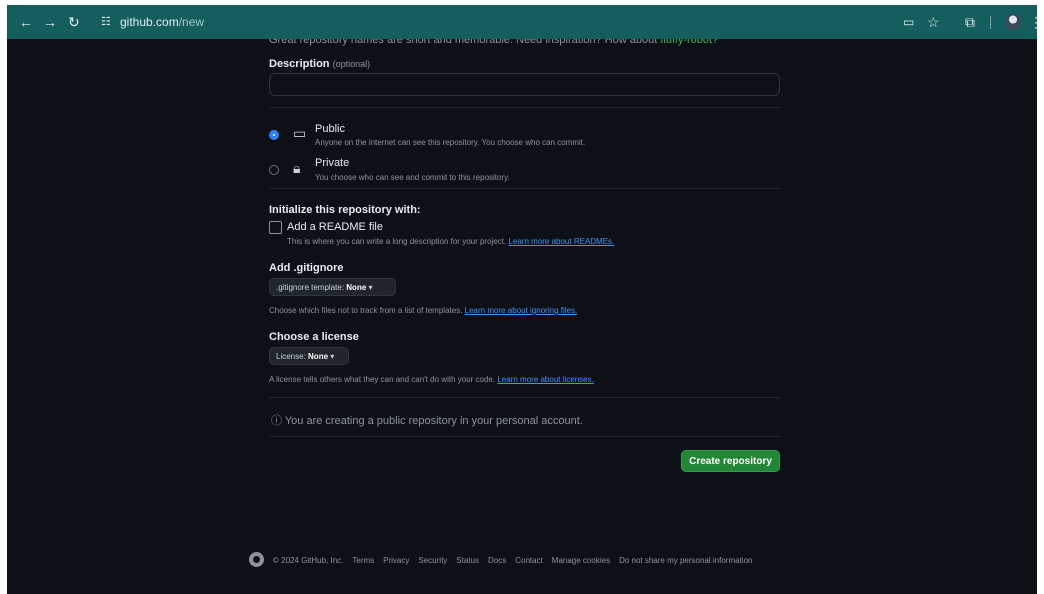 This screenshot has height=594, width=1044. What do you see at coordinates (300, 133) in the screenshot?
I see `repo-icon: ▭` at bounding box center [300, 133].